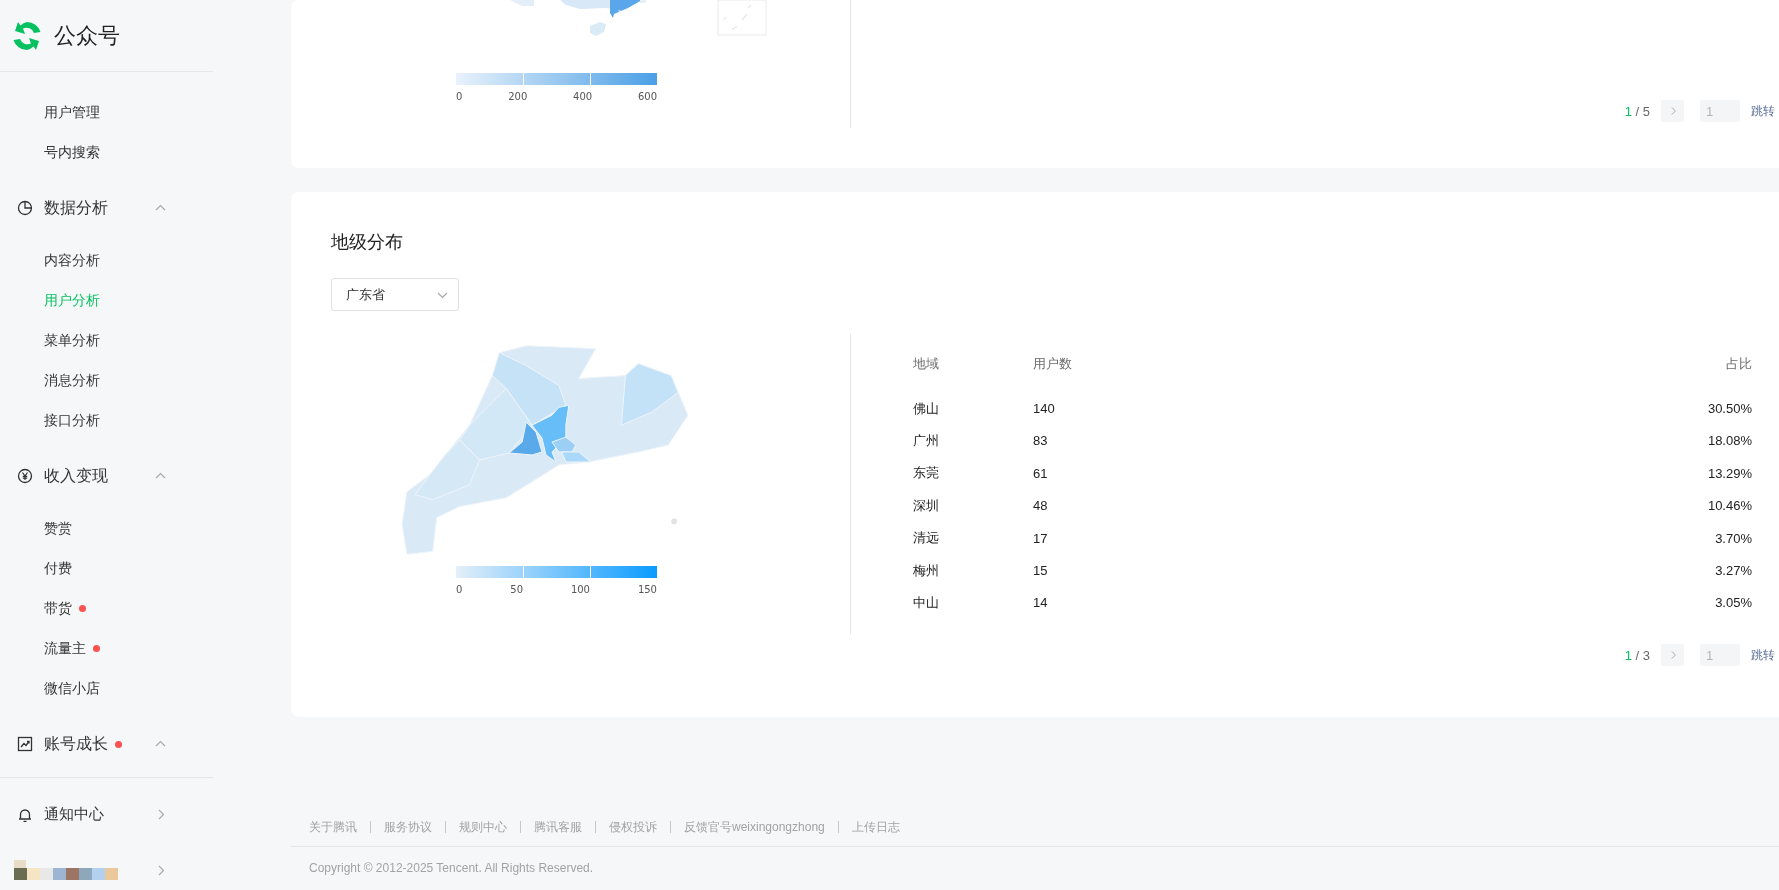 The width and height of the screenshot is (1779, 890). Describe the element at coordinates (647, 589) in the screenshot. I see `scale-tick-label: 150` at that location.